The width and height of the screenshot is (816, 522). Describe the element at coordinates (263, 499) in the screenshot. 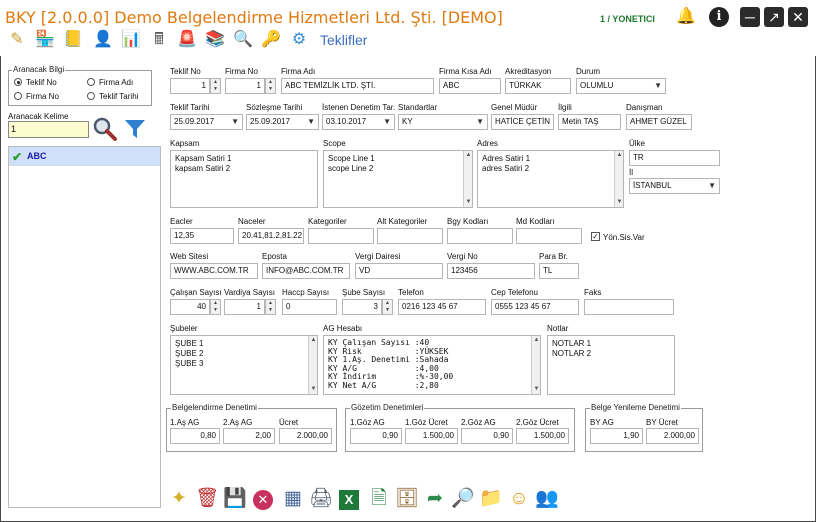

I see `cancel-icon: ✕` at that location.